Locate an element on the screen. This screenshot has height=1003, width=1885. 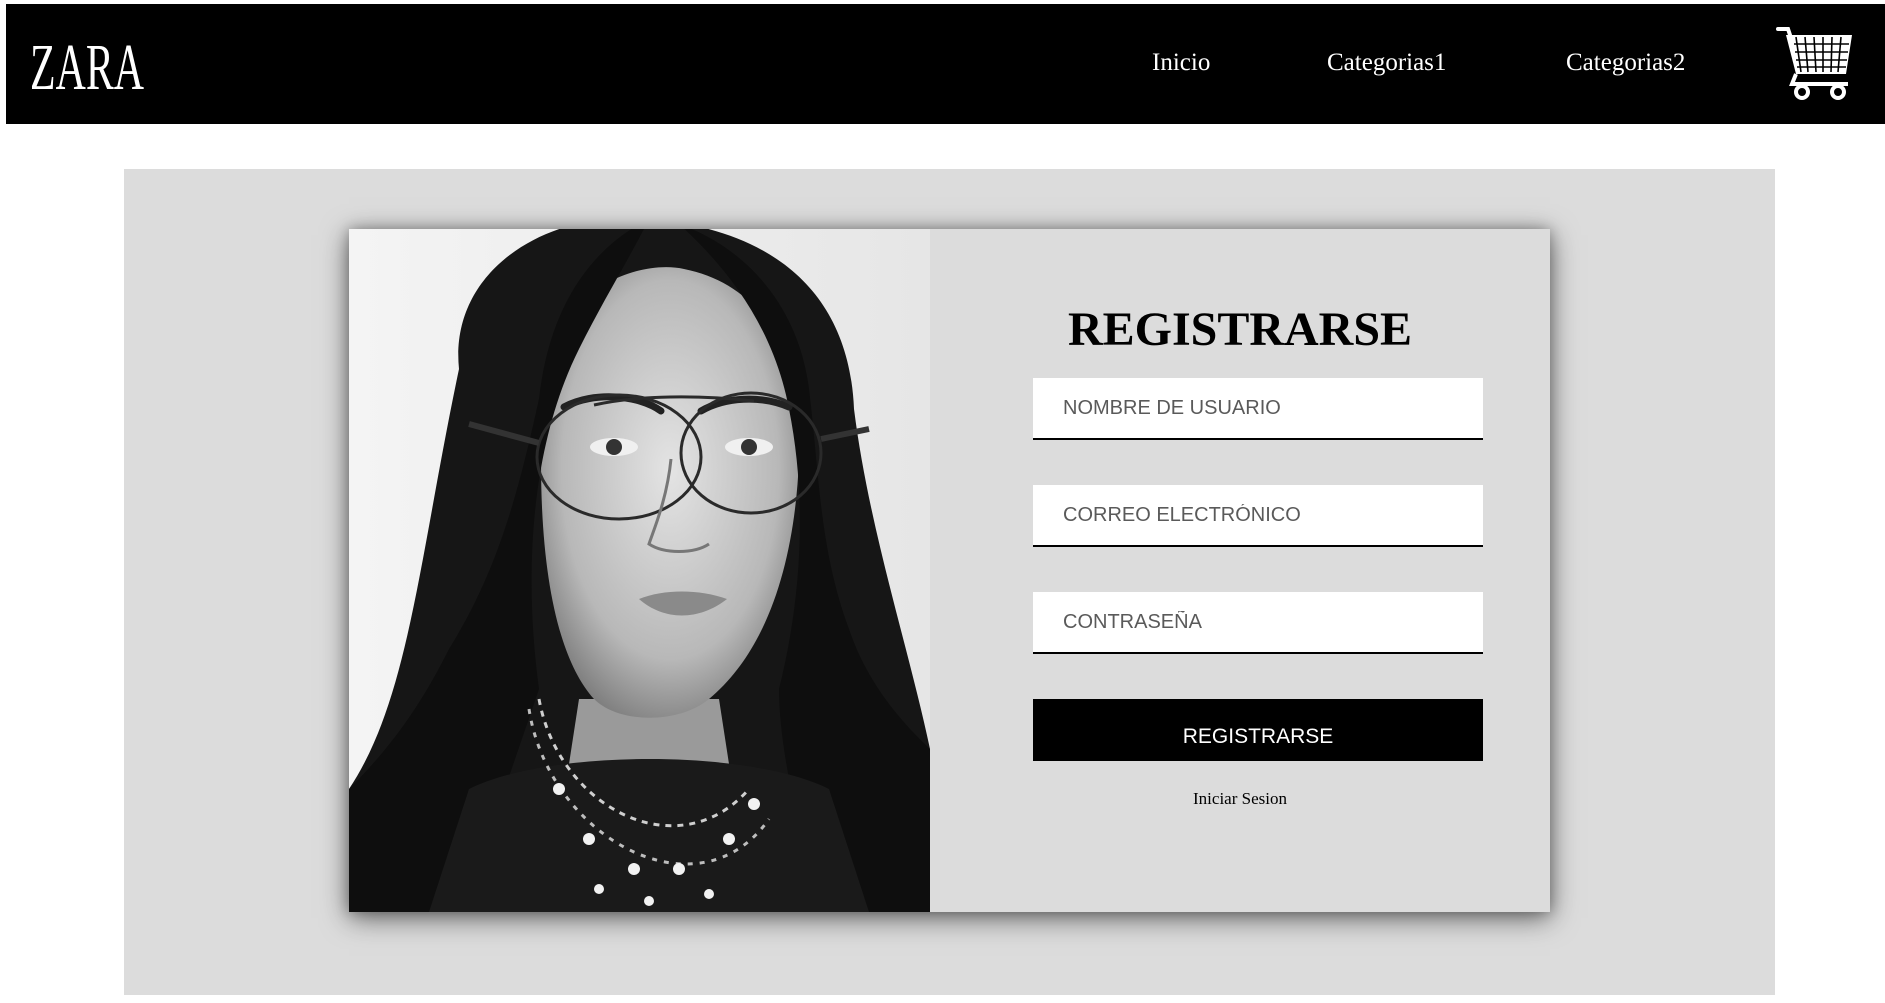
nav-item-categorias1: Categorias1 is located at coordinates (1386, 62).